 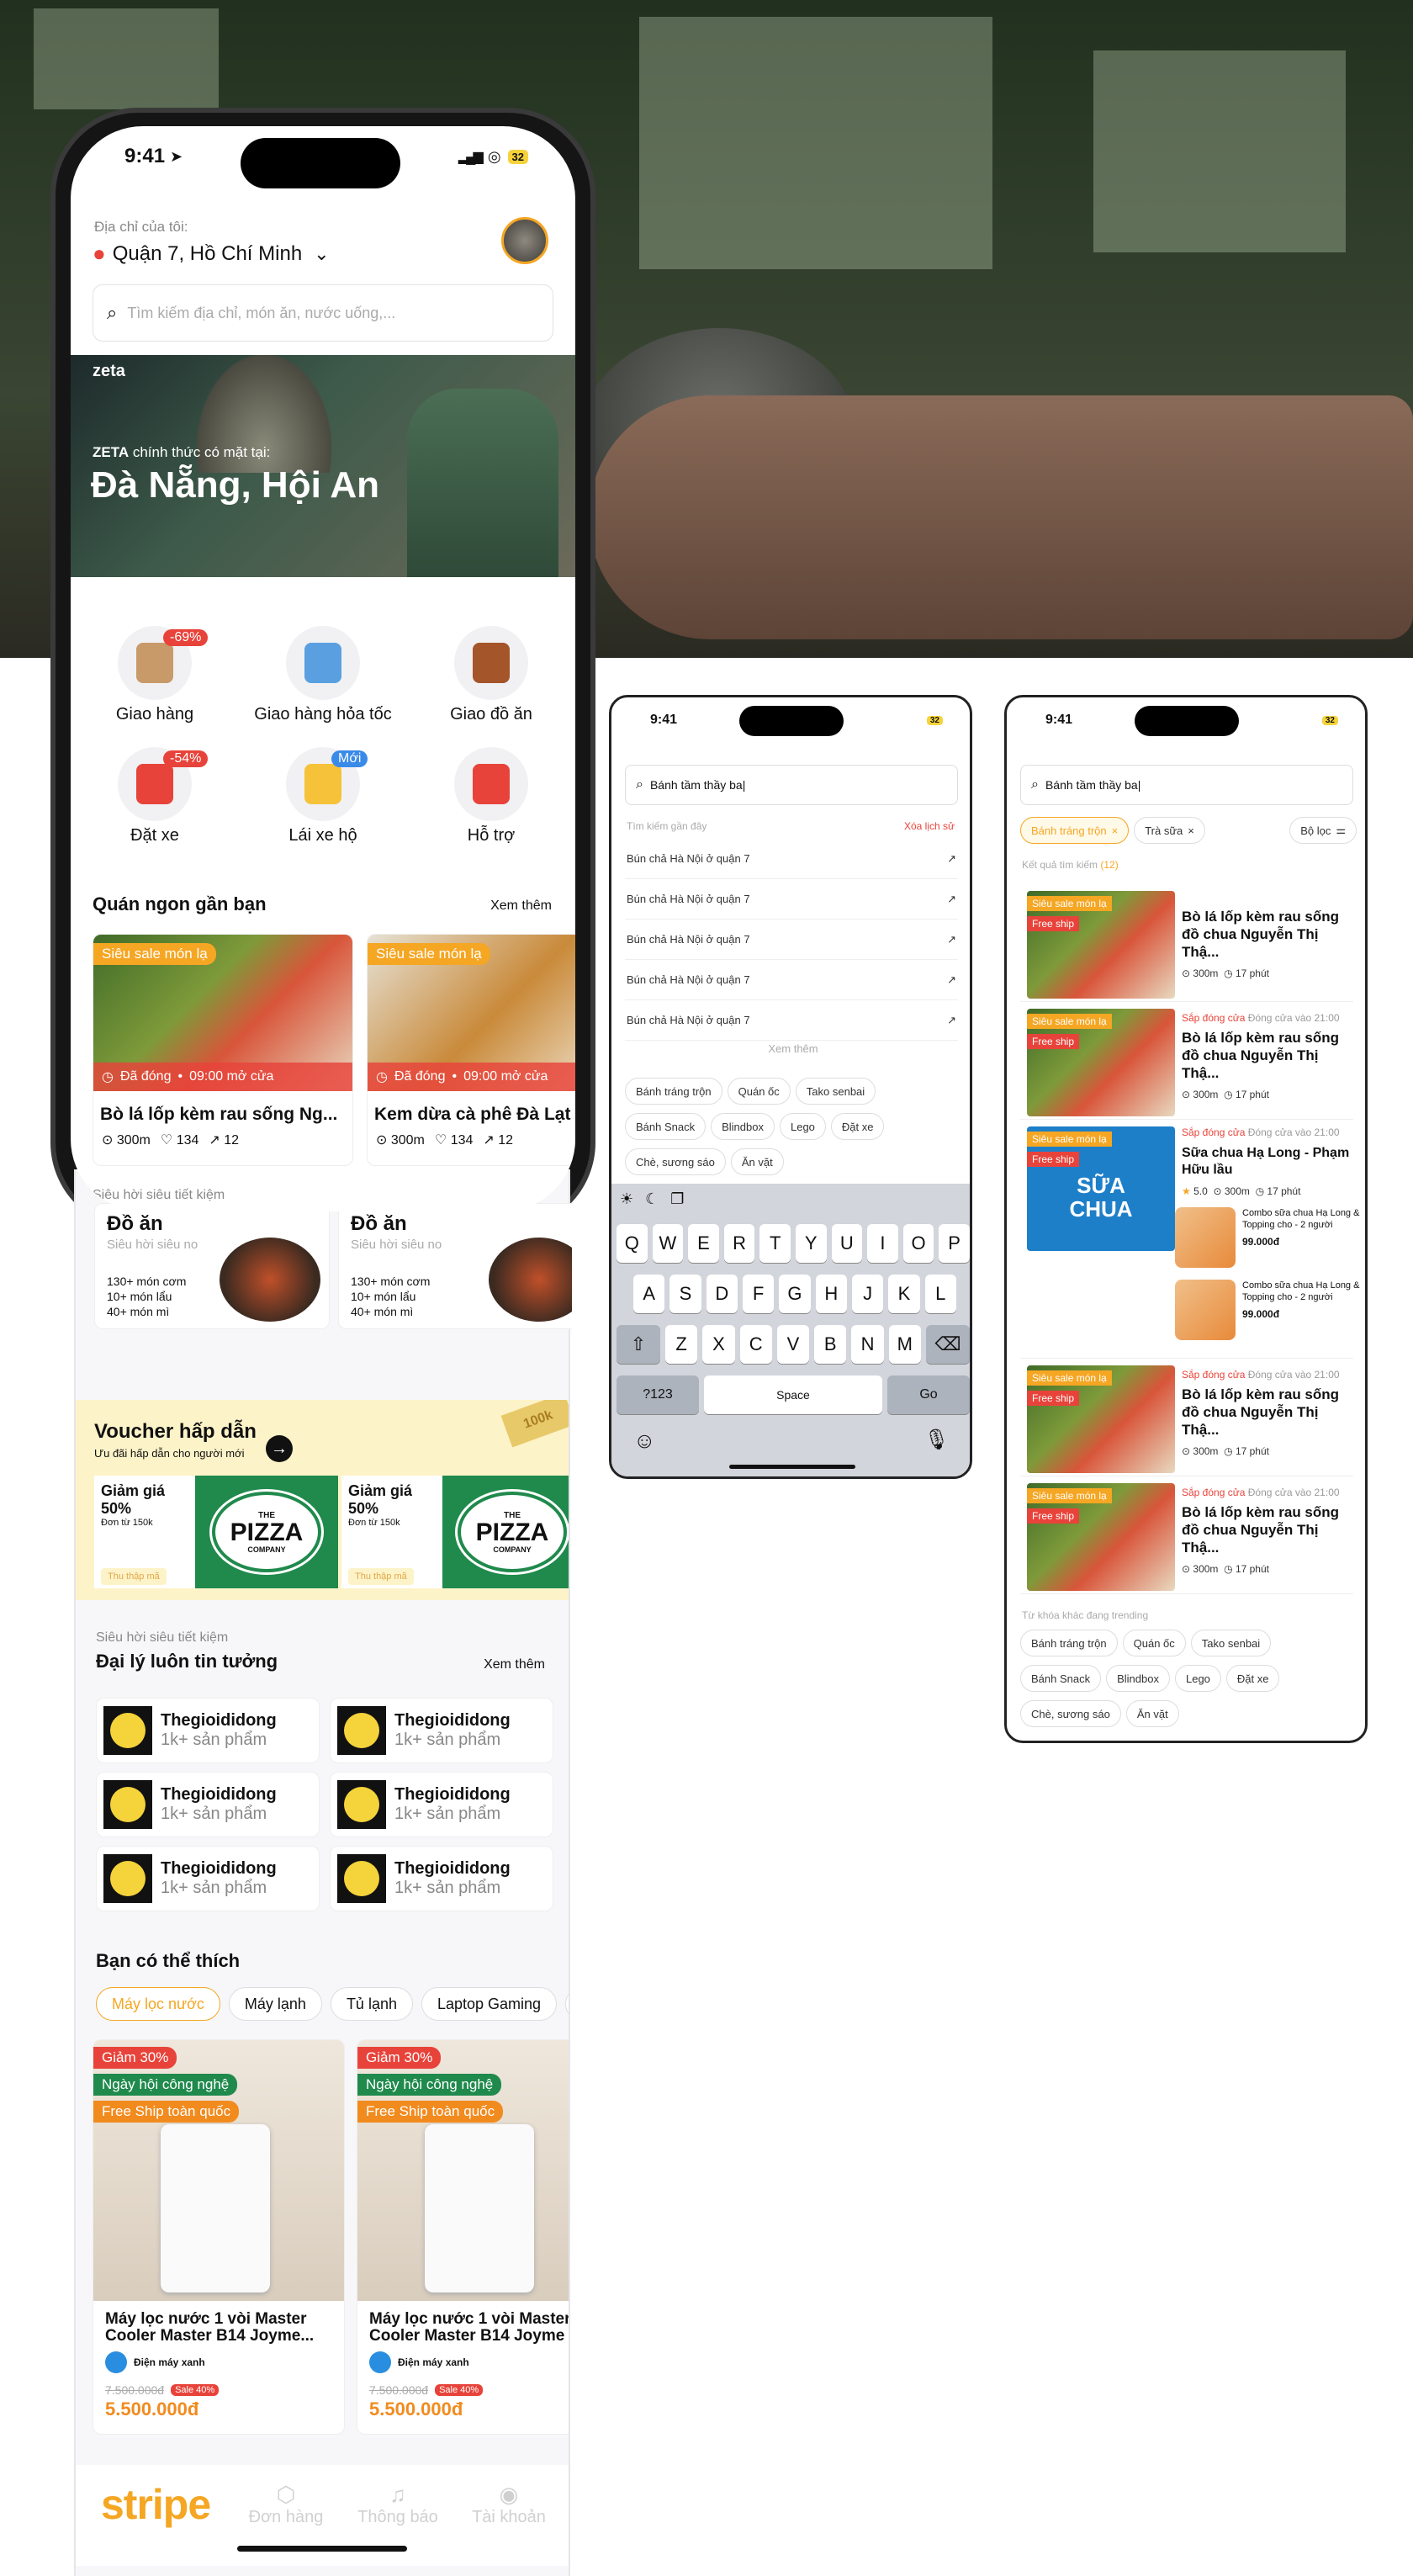 What do you see at coordinates (867, 1344) in the screenshot?
I see `key-n: N` at bounding box center [867, 1344].